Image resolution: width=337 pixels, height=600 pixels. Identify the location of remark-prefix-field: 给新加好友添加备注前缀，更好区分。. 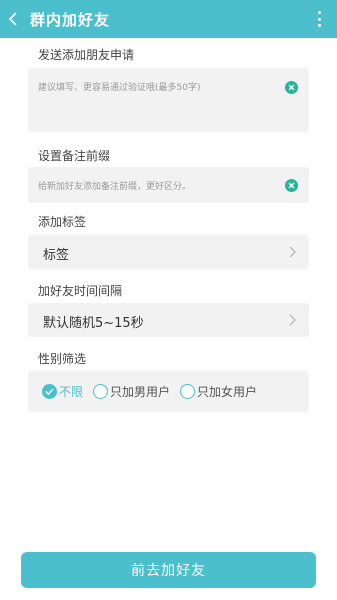
(168, 185).